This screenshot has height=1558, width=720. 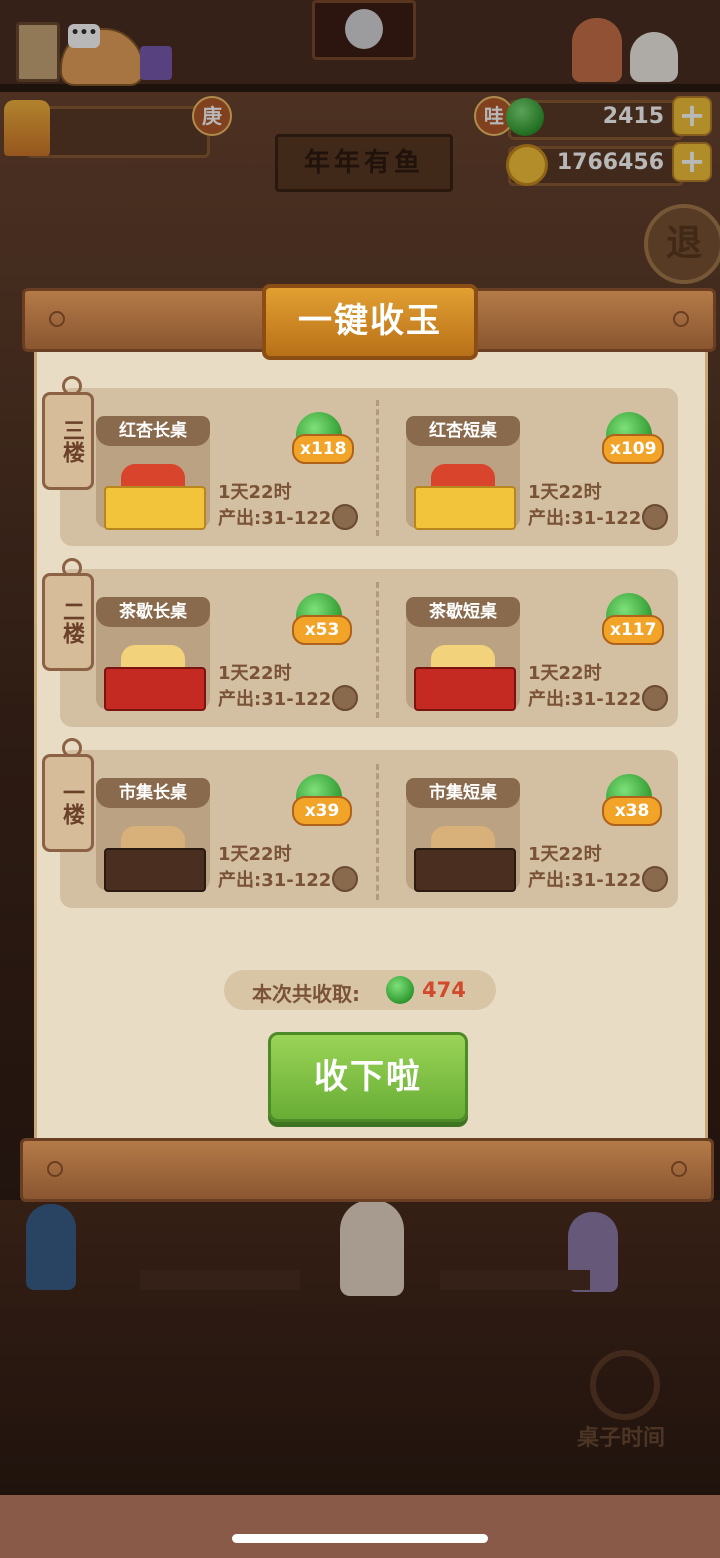 I want to click on table-name: 茶歇短桌, so click(x=463, y=612).